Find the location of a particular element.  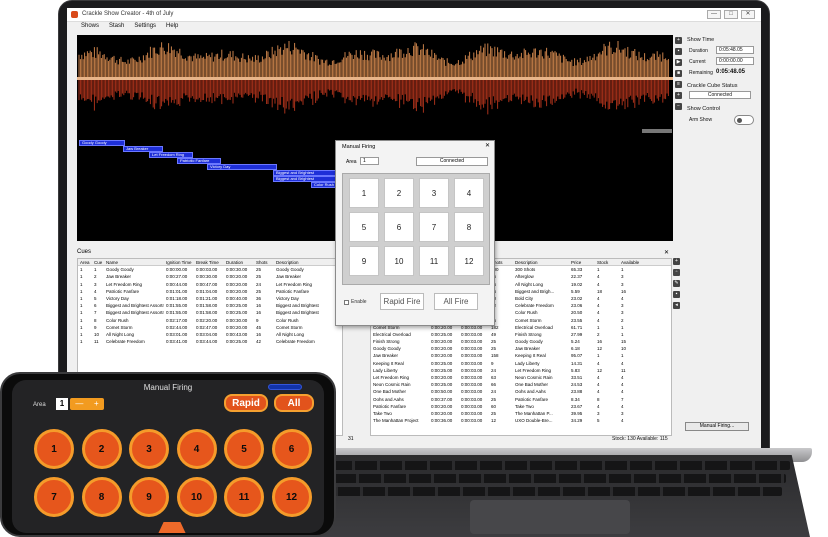

cue-fire-button: 6 is located at coordinates (399, 227).